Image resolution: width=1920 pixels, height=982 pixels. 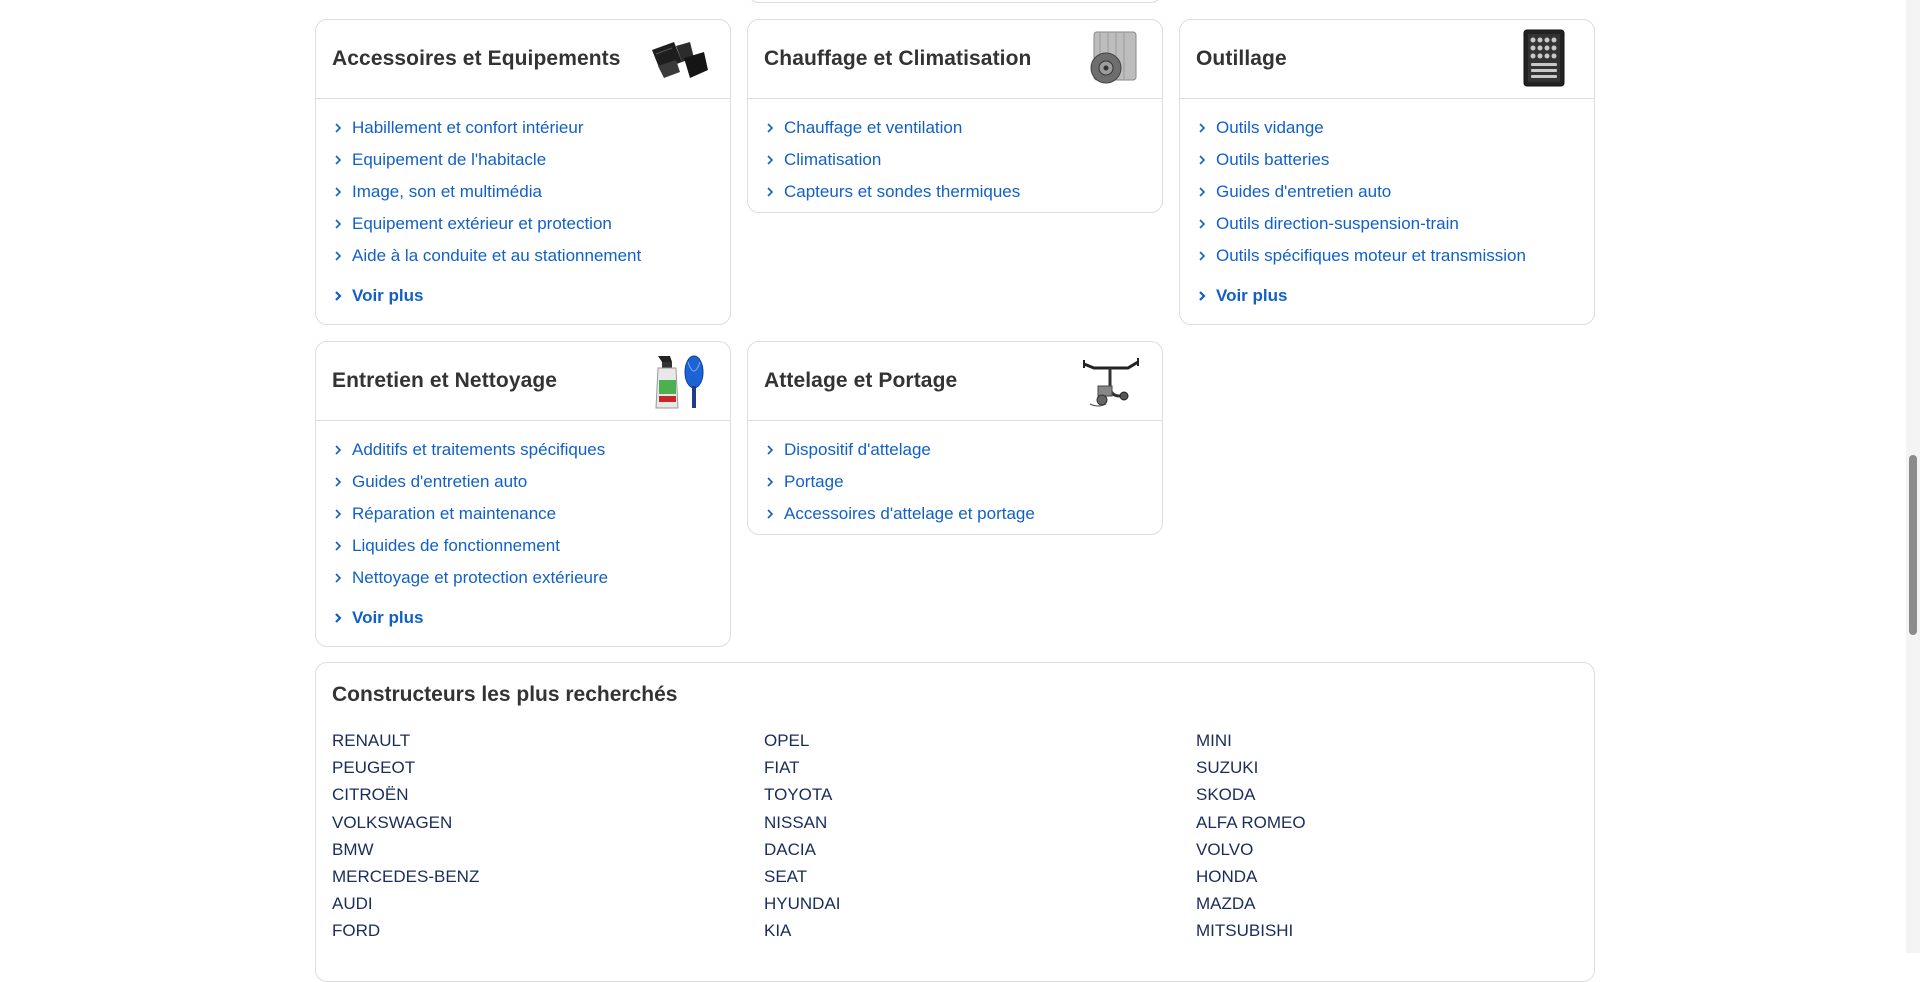 What do you see at coordinates (802, 794) in the screenshot?
I see `brand-link: TOYOTA` at bounding box center [802, 794].